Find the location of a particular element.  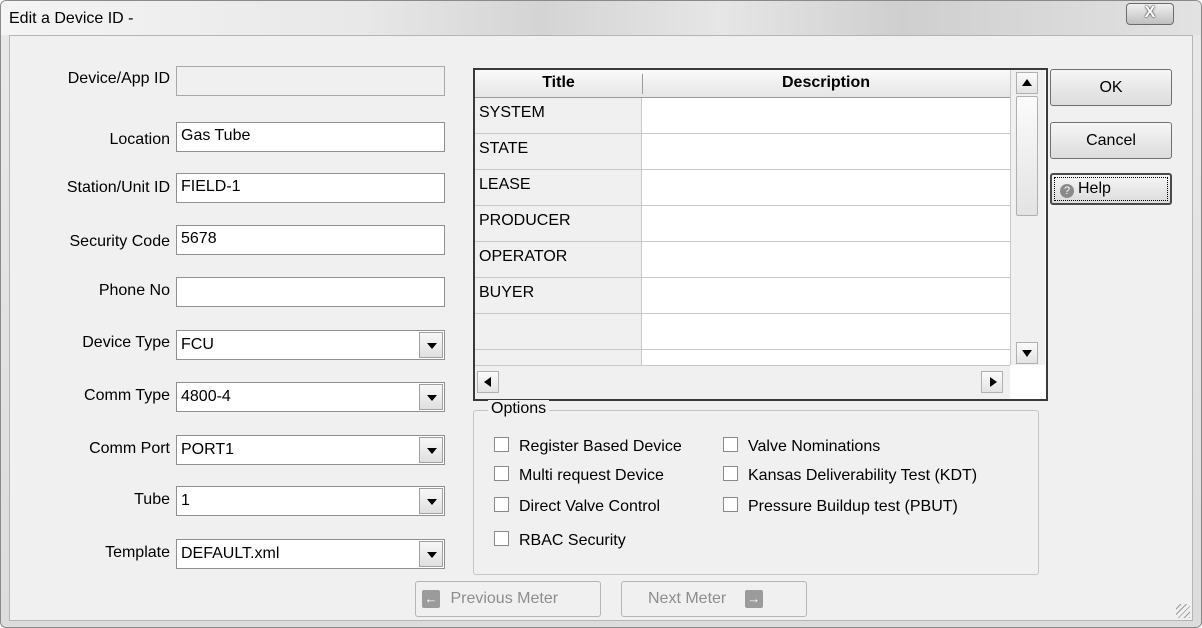

phone-no-label: Phone No is located at coordinates (134, 290).